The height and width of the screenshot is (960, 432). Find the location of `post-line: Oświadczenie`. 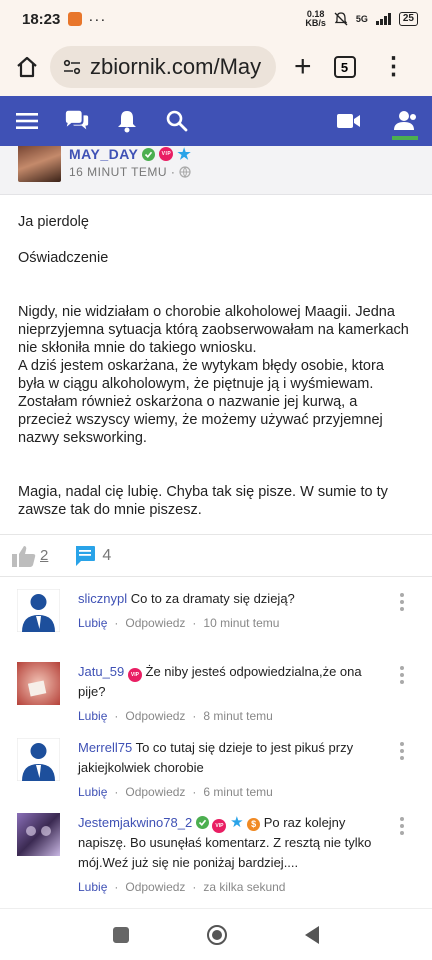

post-line: Oświadczenie is located at coordinates (63, 258).